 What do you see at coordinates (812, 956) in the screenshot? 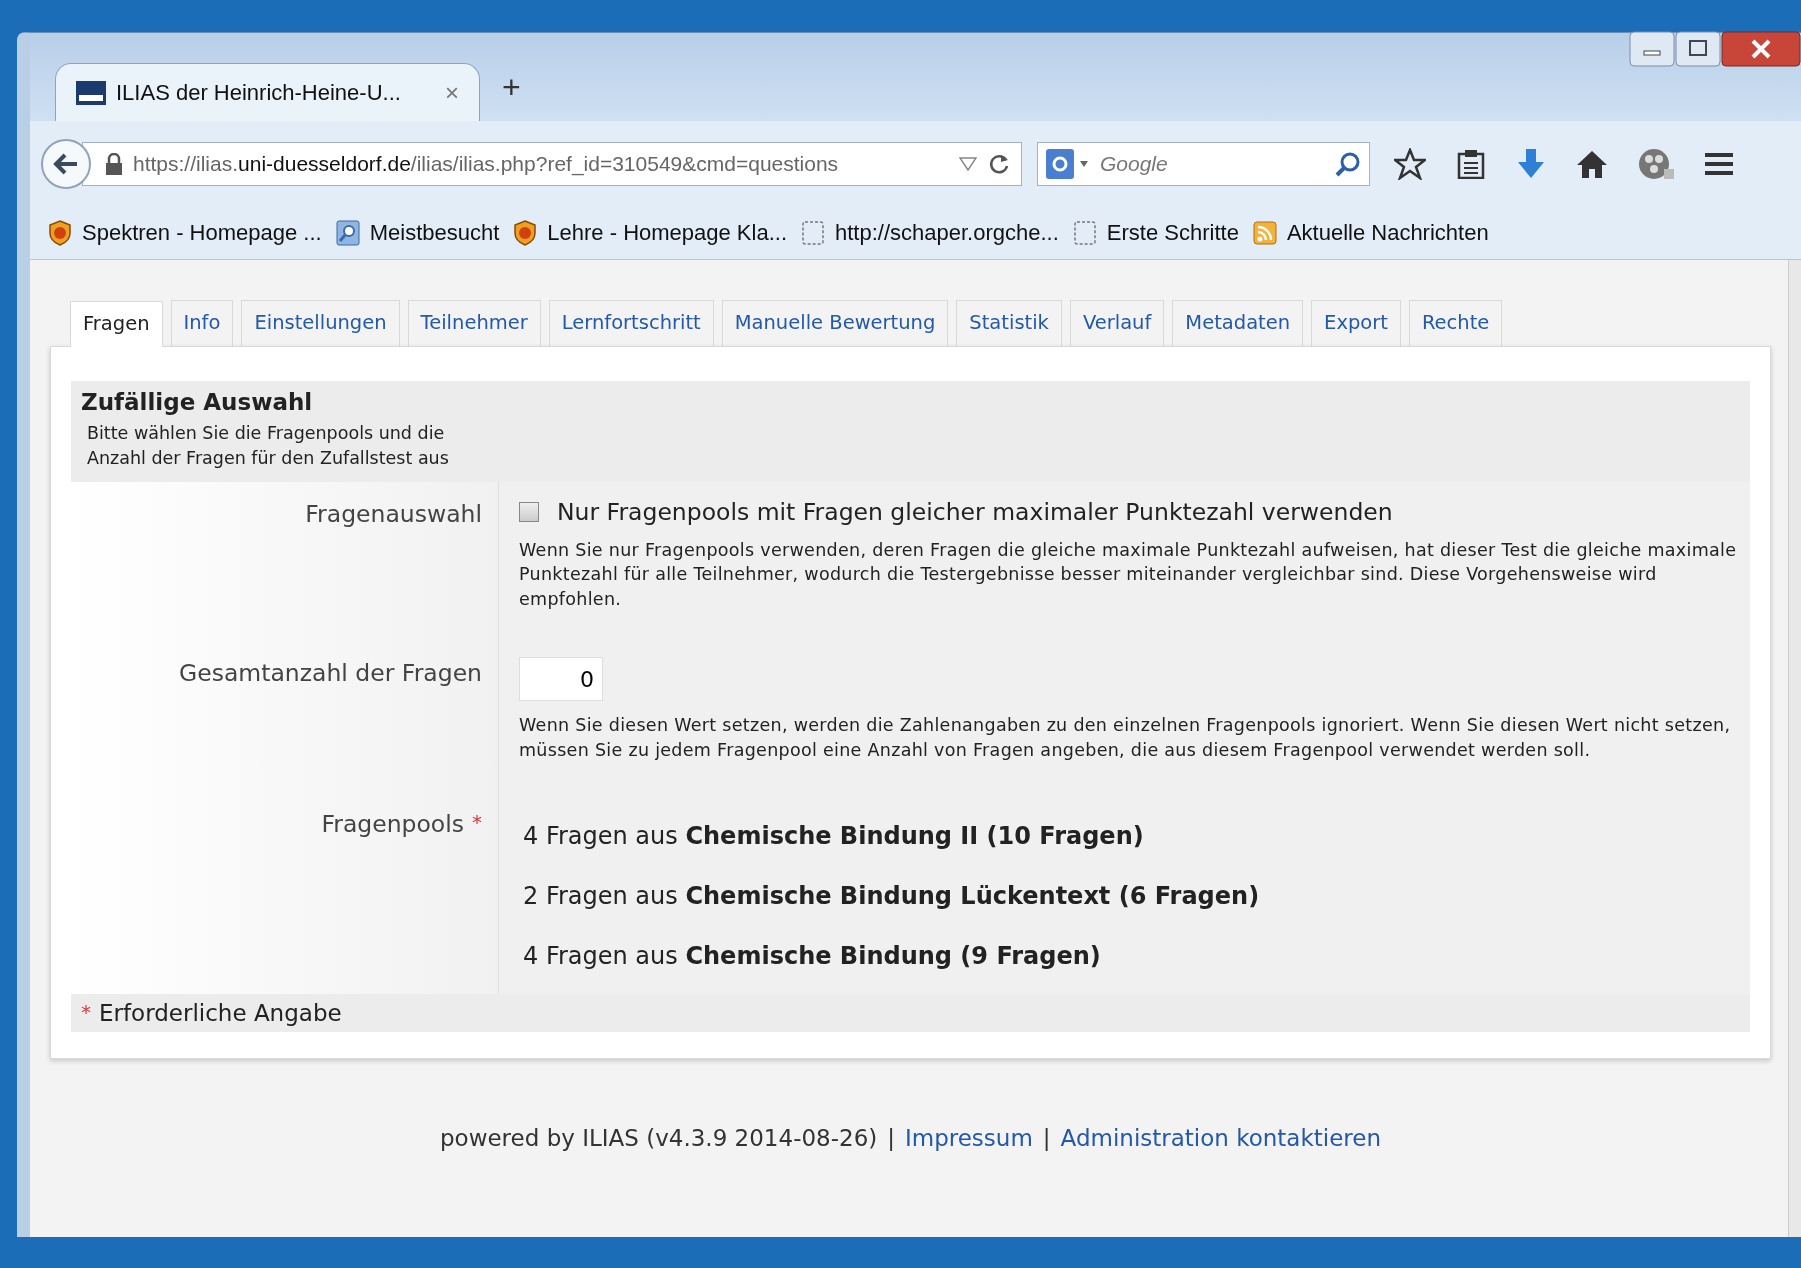
I see `pool-entry: 4 Fragen aus Chemische Bindung (9 Fragen)` at bounding box center [812, 956].